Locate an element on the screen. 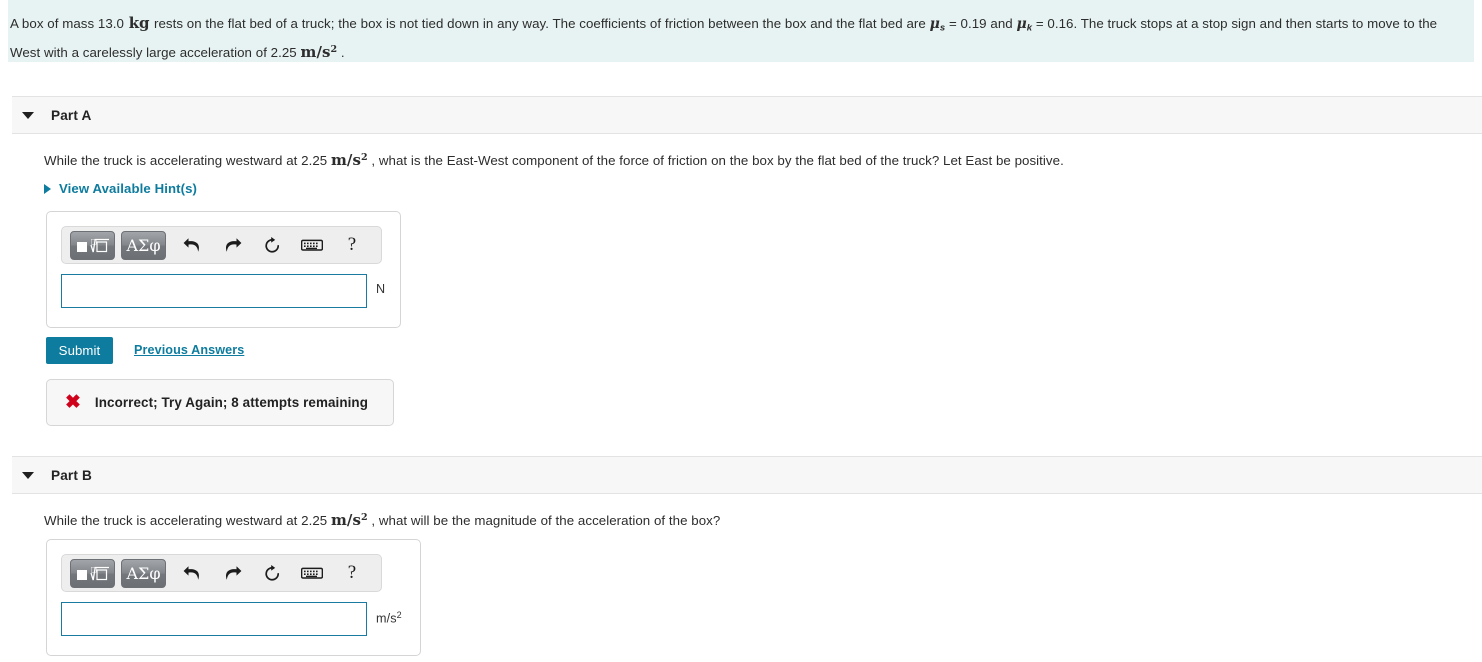 The height and width of the screenshot is (662, 1482). part-a-unit-denominator: s is located at coordinates (356, 159).